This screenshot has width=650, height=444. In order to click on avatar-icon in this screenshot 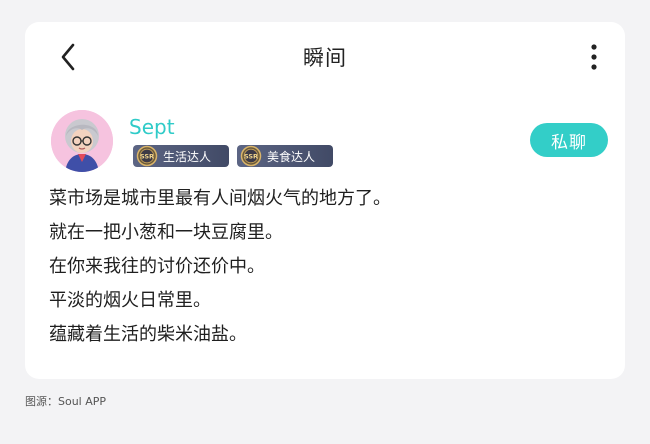, I will do `click(82, 141)`.